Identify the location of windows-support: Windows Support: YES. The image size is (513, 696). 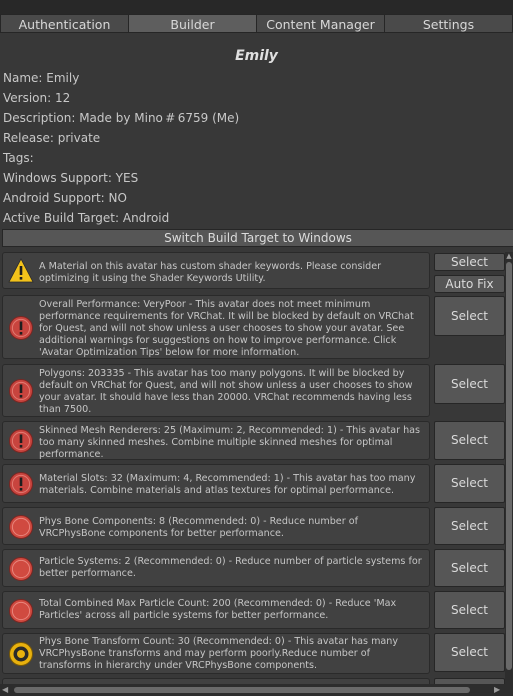
(71, 178).